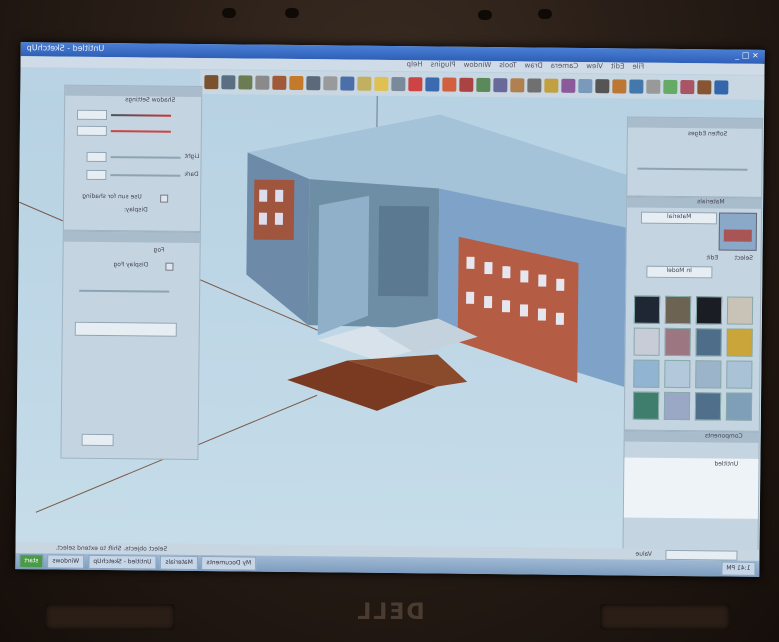 The image size is (779, 642). What do you see at coordinates (179, 563) in the screenshot?
I see `taskbar-item: Materials` at bounding box center [179, 563].